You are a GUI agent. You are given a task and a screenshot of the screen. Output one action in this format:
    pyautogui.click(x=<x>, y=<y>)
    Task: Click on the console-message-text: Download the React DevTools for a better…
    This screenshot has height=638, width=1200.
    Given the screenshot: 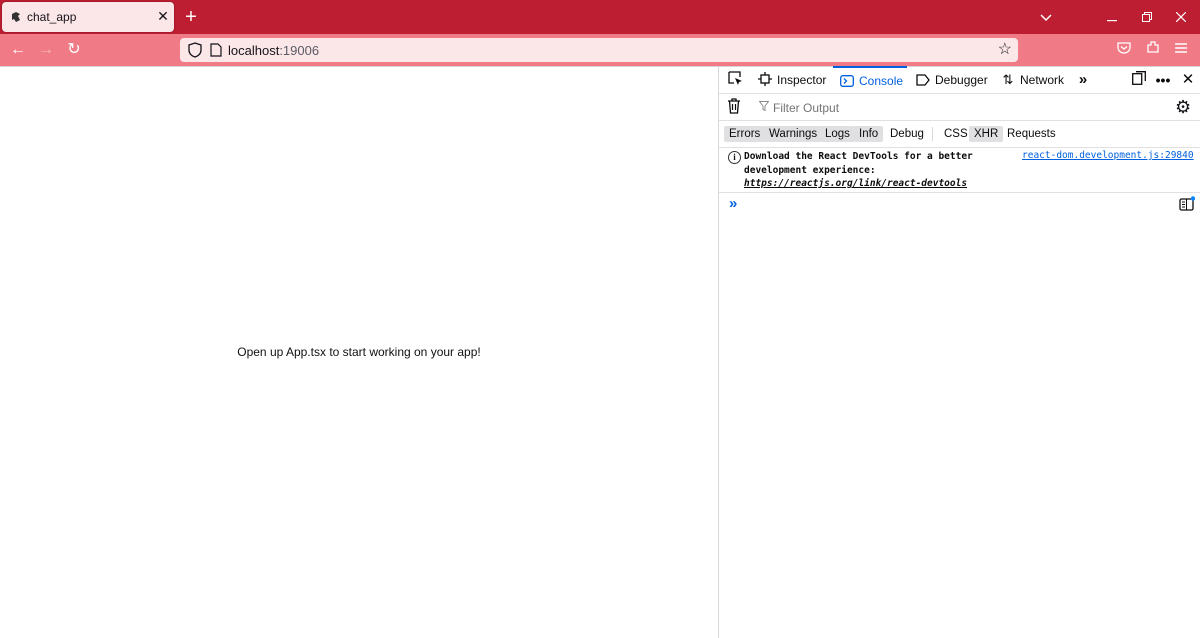 What is the action you would take?
    pyautogui.click(x=871, y=170)
    